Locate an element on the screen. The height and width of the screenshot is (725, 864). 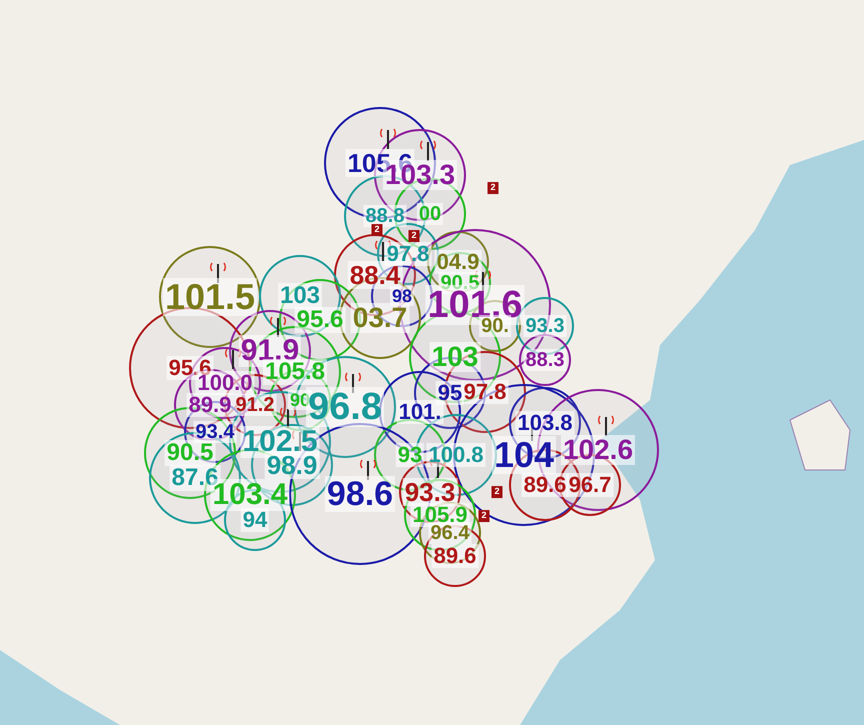
frequency-label: 103.8 is located at coordinates (545, 423).